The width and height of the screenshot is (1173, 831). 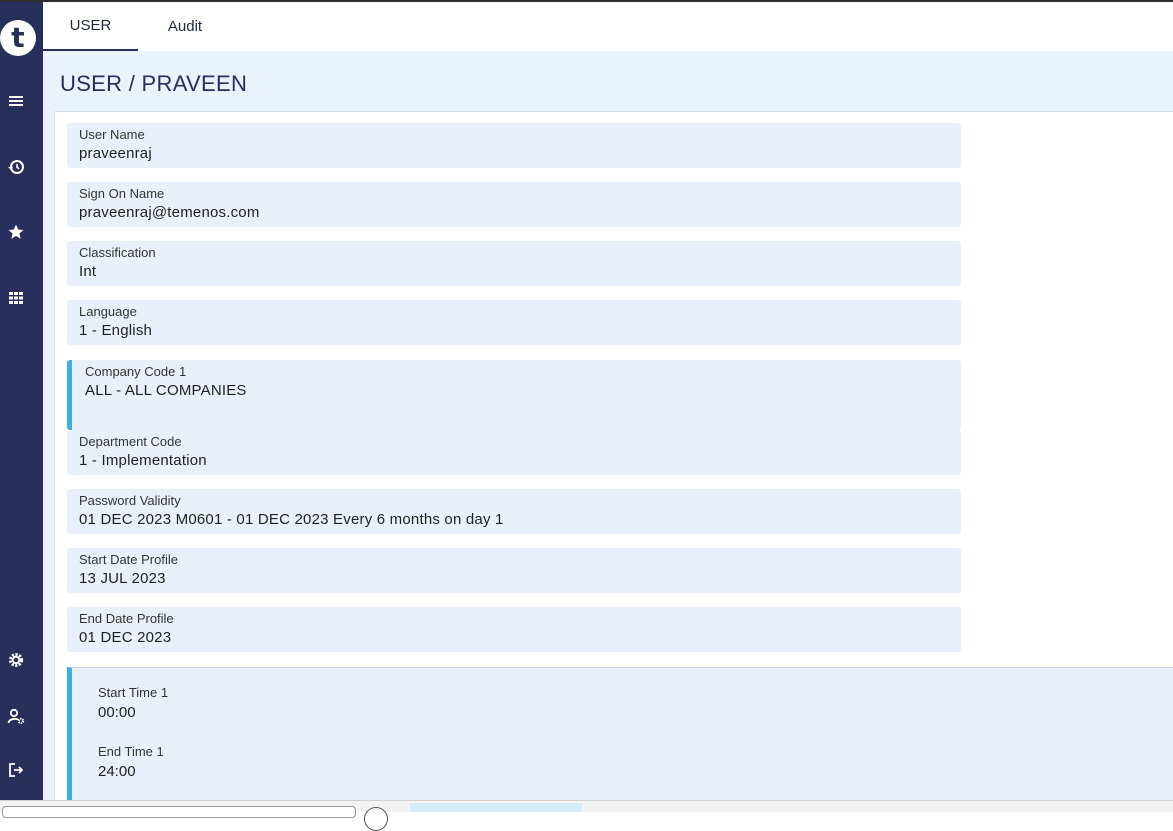 What do you see at coordinates (16, 660) in the screenshot?
I see `settings-icon` at bounding box center [16, 660].